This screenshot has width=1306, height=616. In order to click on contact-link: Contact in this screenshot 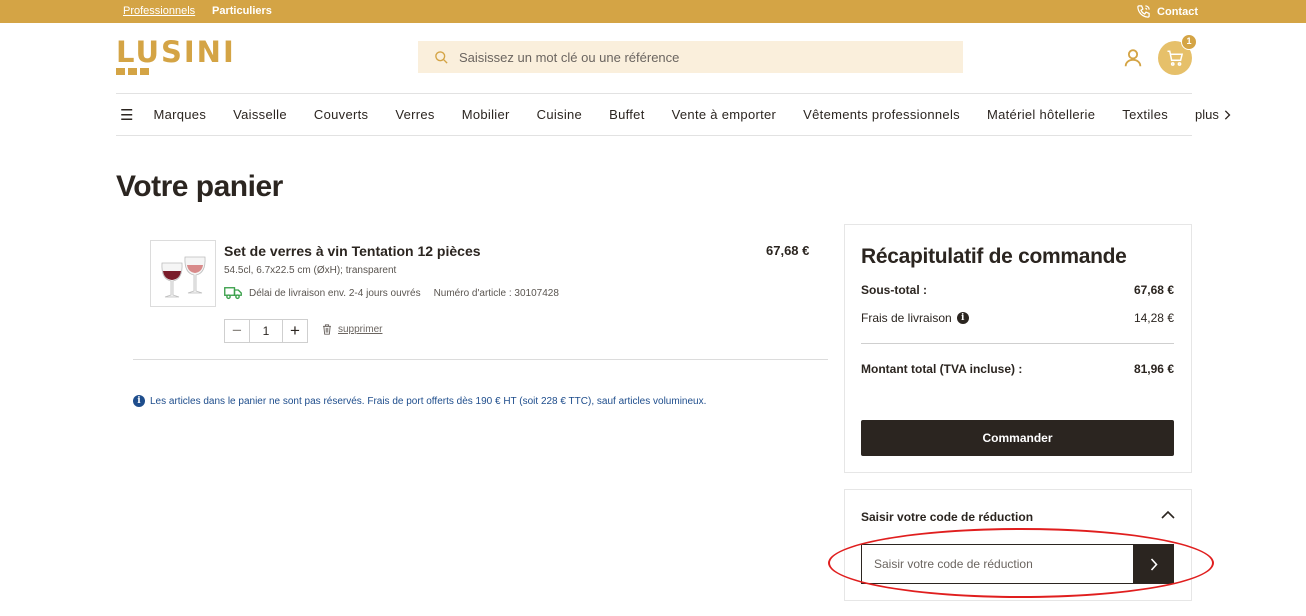, I will do `click(1167, 11)`.